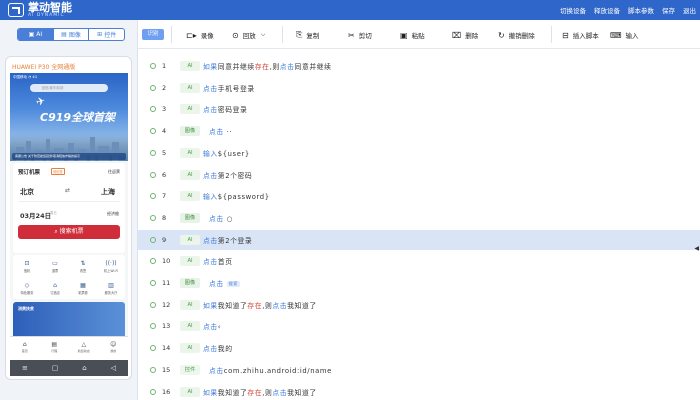 The width and height of the screenshot is (700, 400). I want to click on tab-image: ▤ 图像, so click(72, 34).